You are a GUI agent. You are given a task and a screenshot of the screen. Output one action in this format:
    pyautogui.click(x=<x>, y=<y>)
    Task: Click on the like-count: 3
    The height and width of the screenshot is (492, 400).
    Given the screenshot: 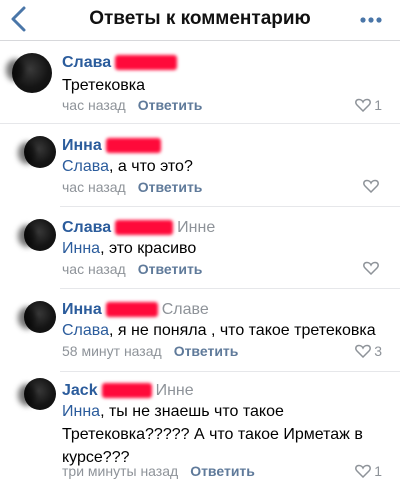 What is the action you would take?
    pyautogui.click(x=378, y=351)
    